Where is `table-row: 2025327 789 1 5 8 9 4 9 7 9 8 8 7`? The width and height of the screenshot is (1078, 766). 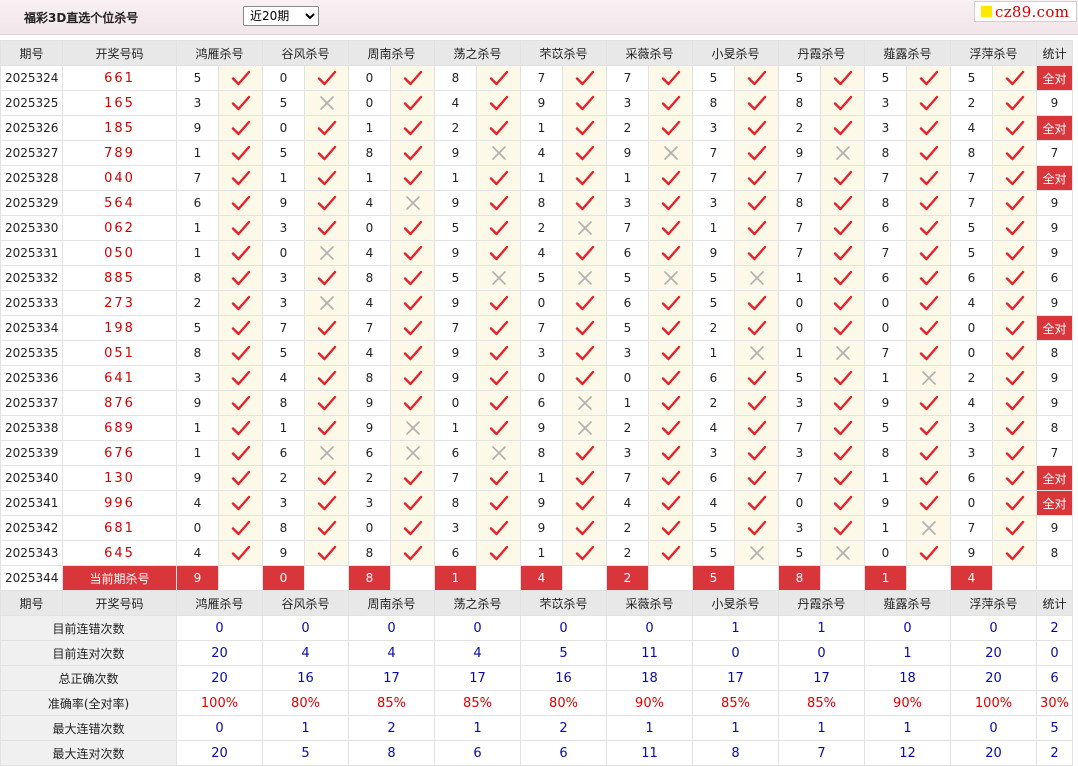 table-row: 2025327 789 1 5 8 9 4 9 7 9 8 8 7 is located at coordinates (536, 153).